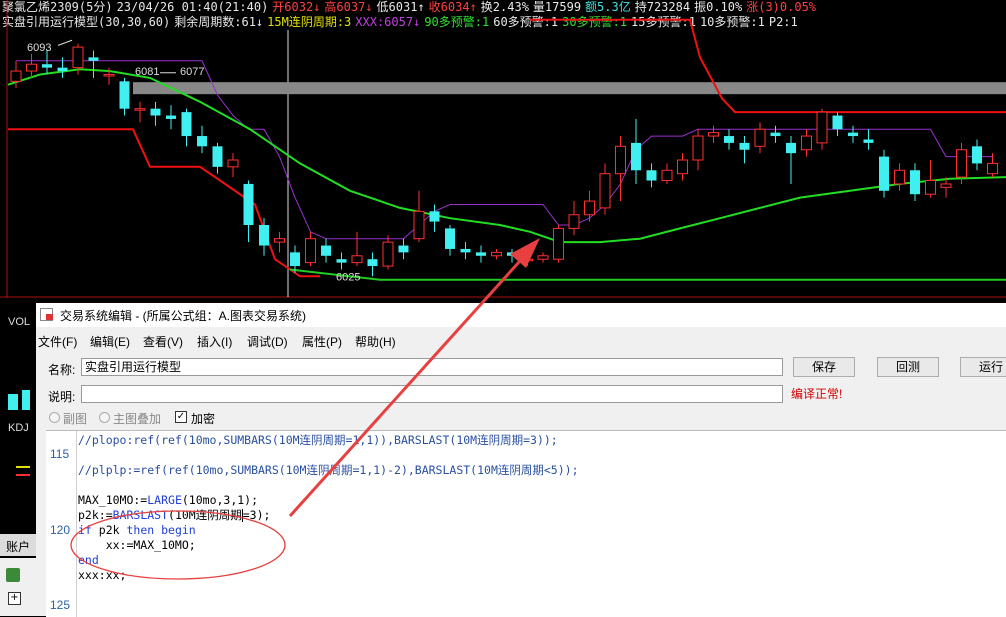 The image size is (1006, 617). Describe the element at coordinates (375, 341) in the screenshot. I see `menu-help: 帮助(H)` at that location.